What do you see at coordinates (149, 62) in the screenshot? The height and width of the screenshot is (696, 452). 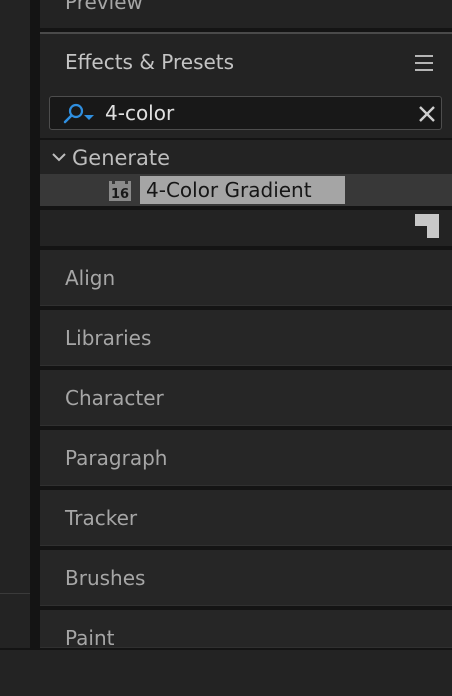 I see `effects-presets-title: Effects & Presets` at bounding box center [149, 62].